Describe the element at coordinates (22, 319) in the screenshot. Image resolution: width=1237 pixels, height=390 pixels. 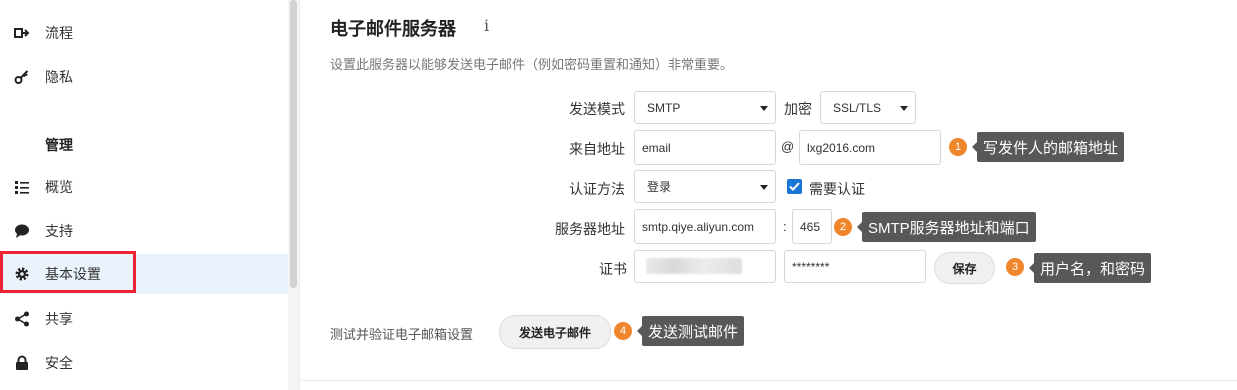
I see `share-icon` at that location.